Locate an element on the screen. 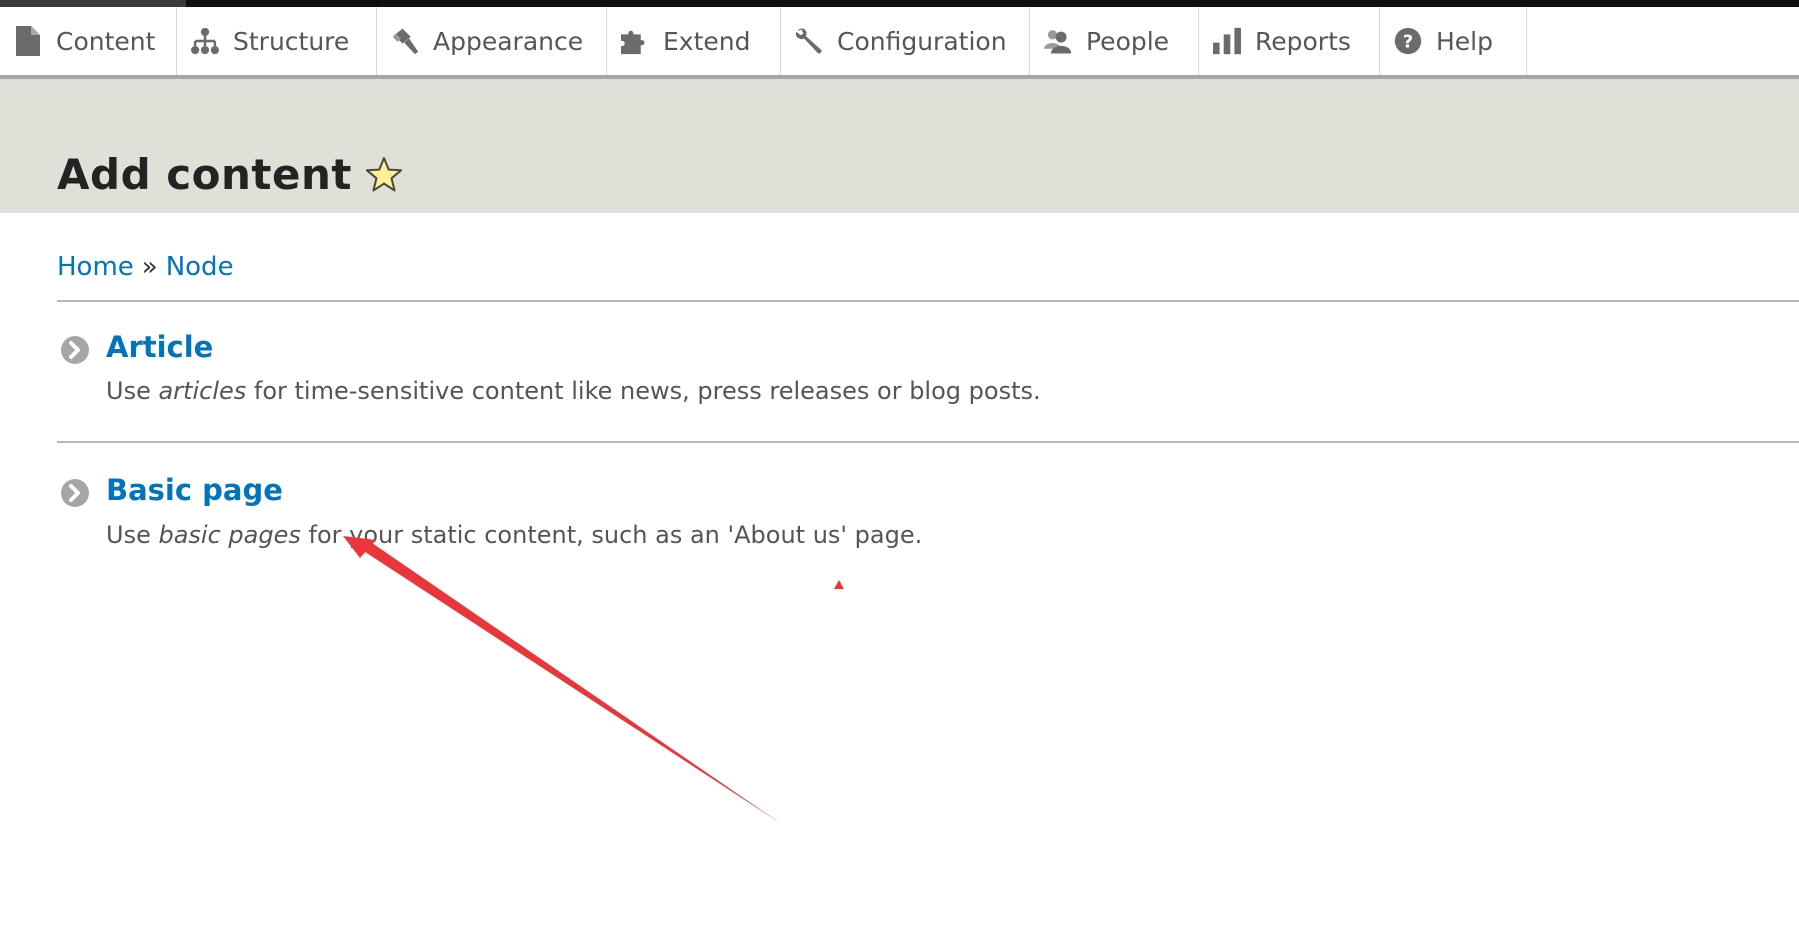  toolbar-item-content: Content is located at coordinates (88, 41).